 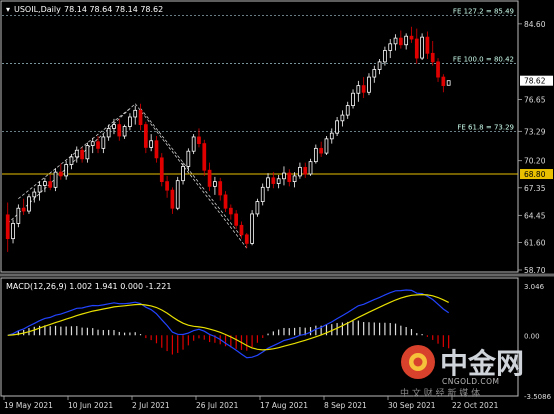 What do you see at coordinates (8, 9) in the screenshot?
I see `symbol-caret-icon: ▾` at bounding box center [8, 9].